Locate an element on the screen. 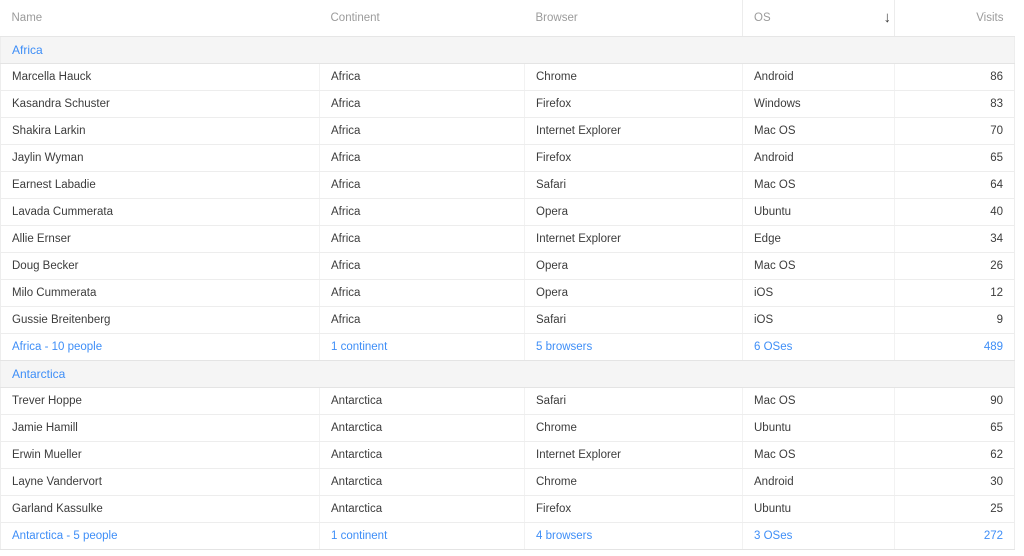 This screenshot has height=556, width=1024. table-row: Earnest Labadie Africa Safari Mac OS 64 is located at coordinates (507, 185).